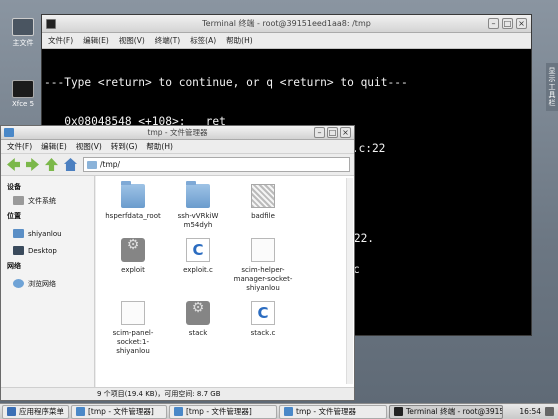 The height and width of the screenshot is (419, 558). I want to click on taskbar-task-label: tmp - 文件管理器, so click(326, 411).